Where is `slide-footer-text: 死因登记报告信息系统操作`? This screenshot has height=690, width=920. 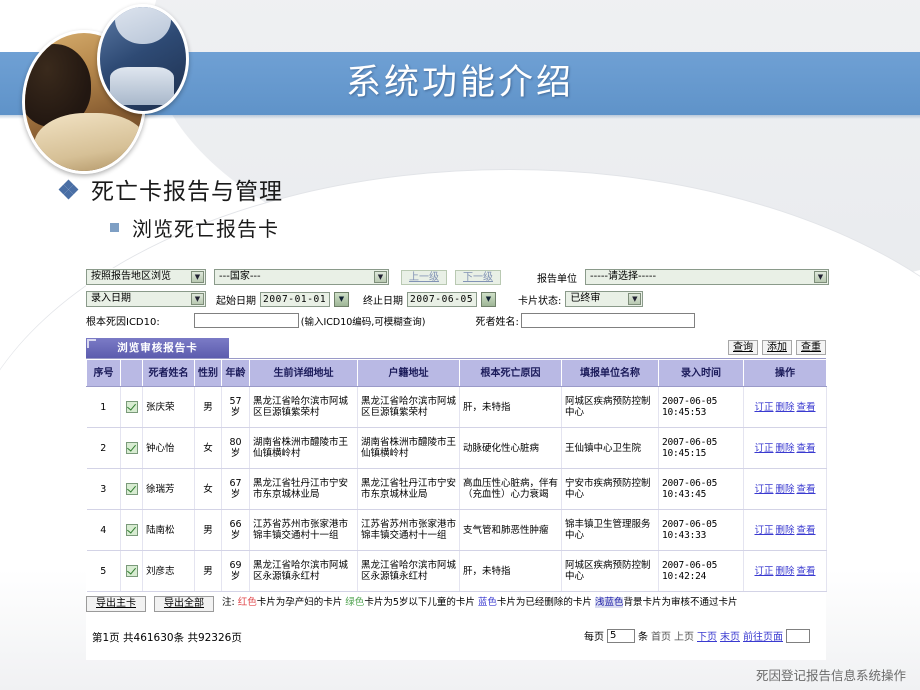
slide-footer-text: 死因登记报告信息系统操作 is located at coordinates (830, 675).